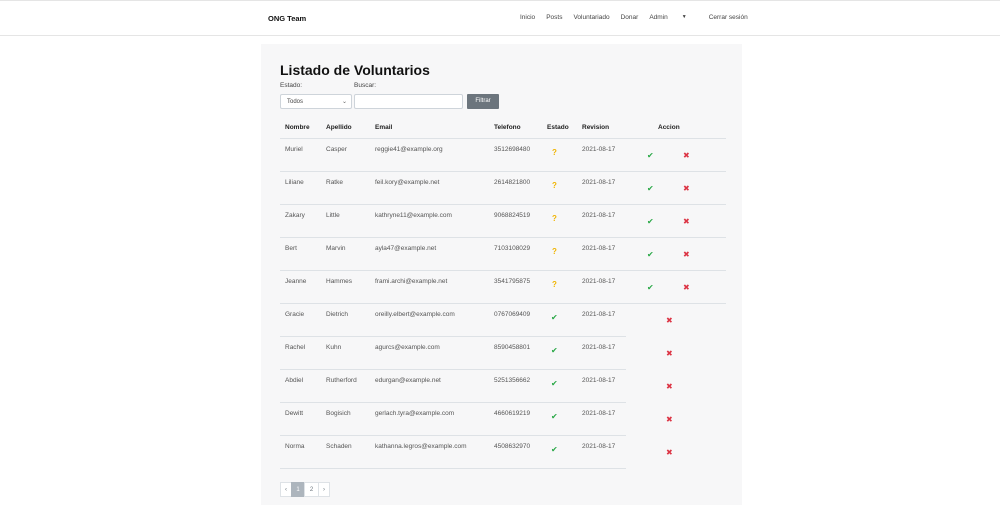 Image resolution: width=1000 pixels, height=505 pixels. Describe the element at coordinates (596, 127) in the screenshot. I see `header-revision: Revision` at that location.